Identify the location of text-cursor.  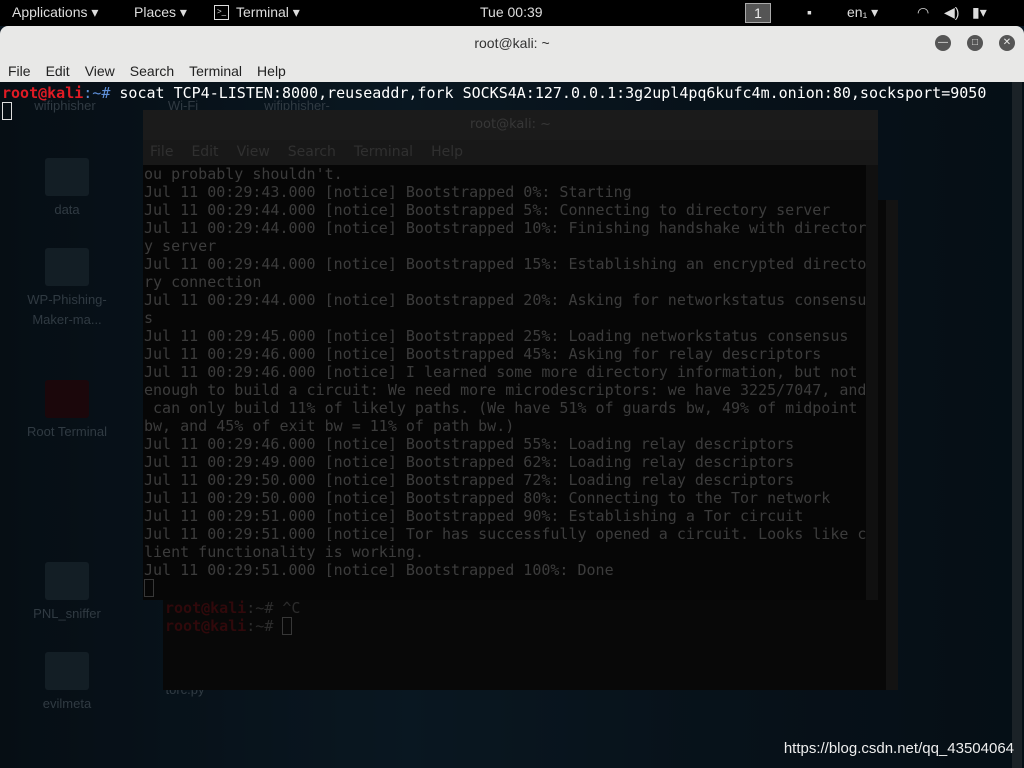
(7, 111).